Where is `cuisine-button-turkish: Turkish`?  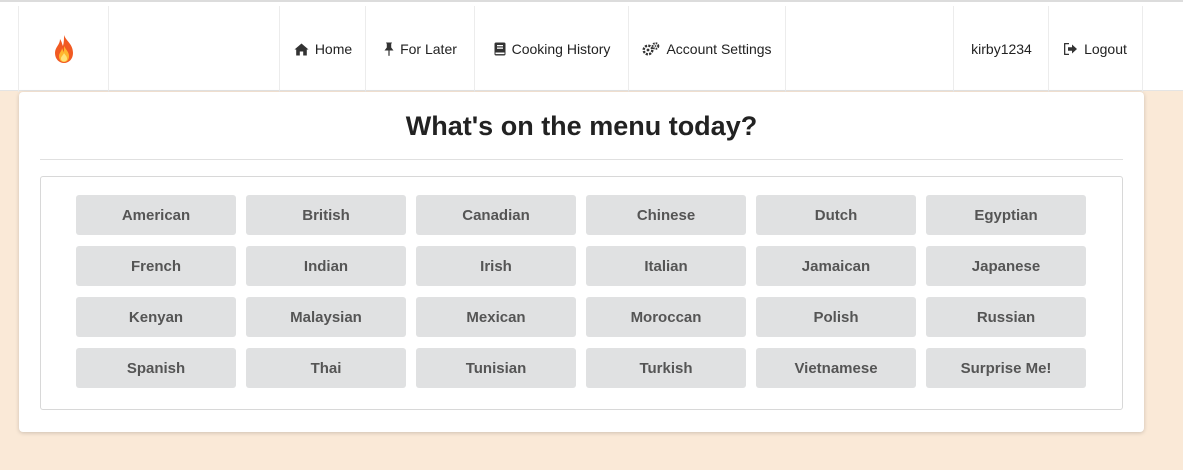
cuisine-button-turkish: Turkish is located at coordinates (666, 368).